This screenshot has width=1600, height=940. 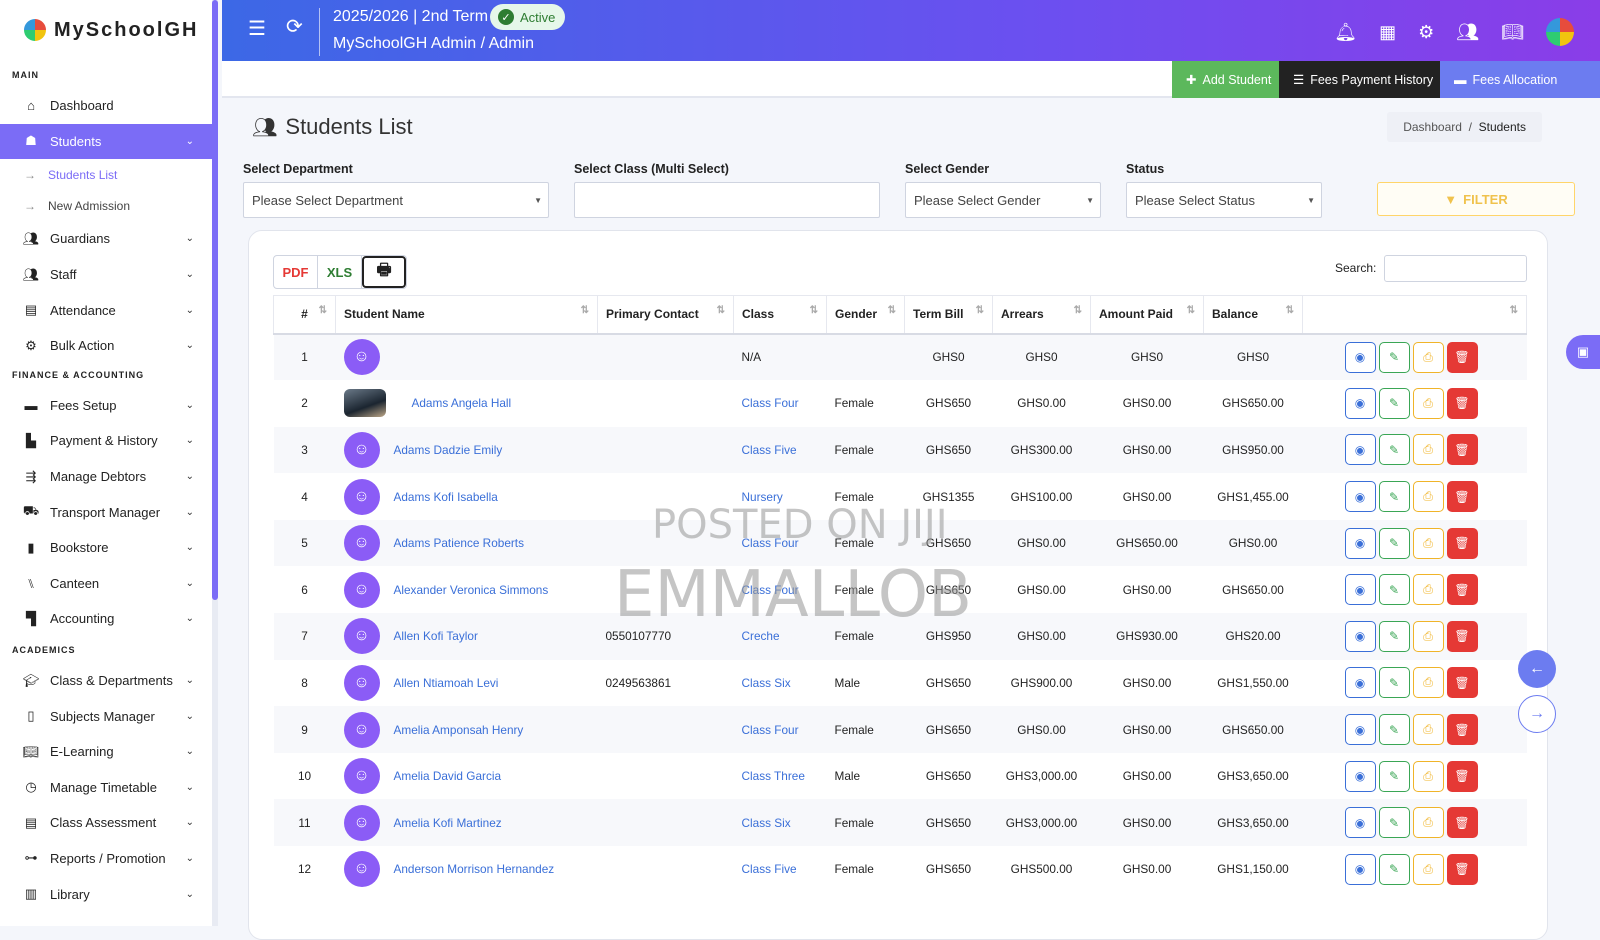 What do you see at coordinates (106, 894) in the screenshot?
I see `sidebar-item-library: ▥ Library ⌄` at bounding box center [106, 894].